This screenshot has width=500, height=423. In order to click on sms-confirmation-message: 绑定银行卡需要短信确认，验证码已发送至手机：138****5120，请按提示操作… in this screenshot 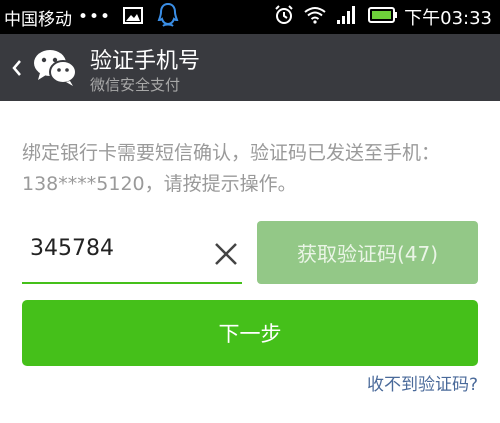, I will do `click(231, 168)`.